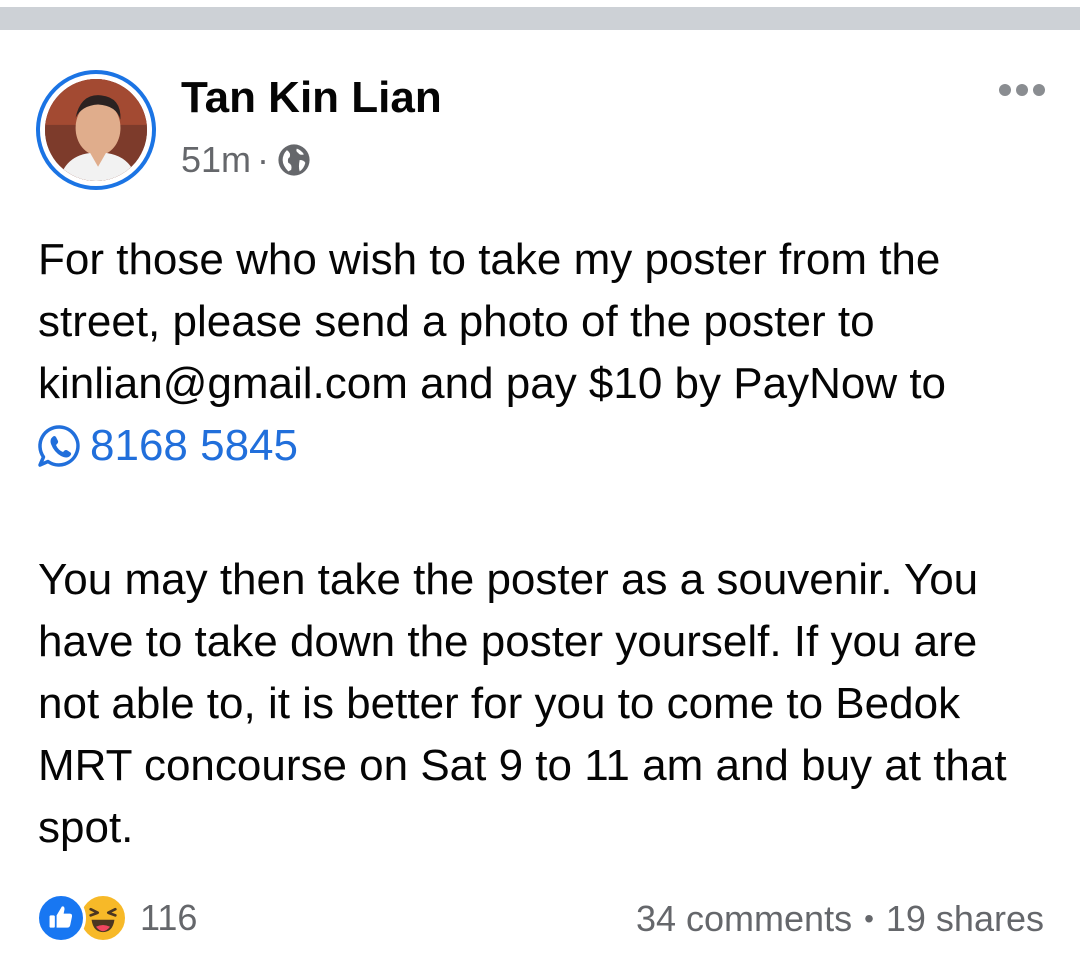 This screenshot has width=1080, height=964. I want to click on avatar-photo, so click(96, 130).